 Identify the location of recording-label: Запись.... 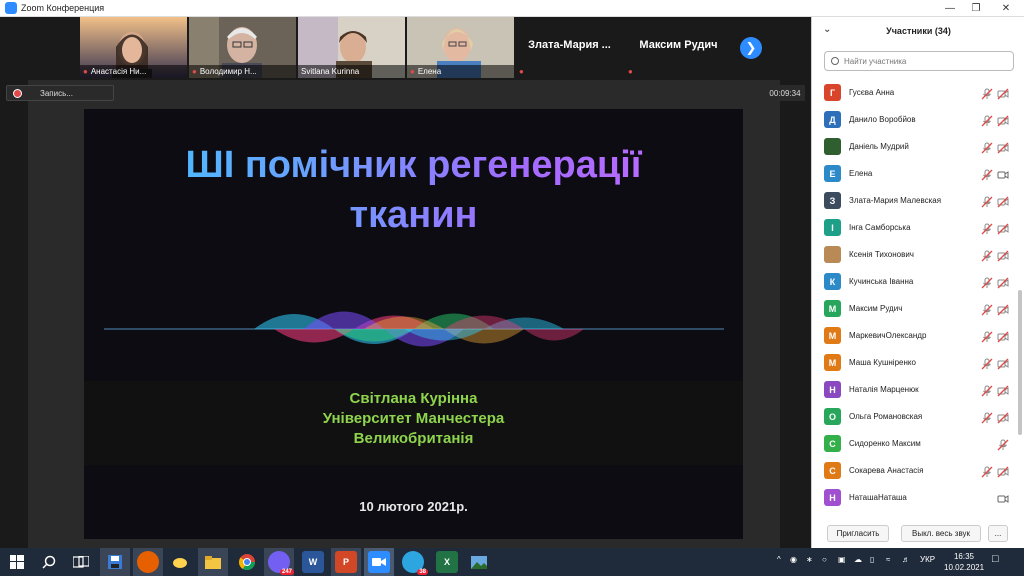
(56, 93).